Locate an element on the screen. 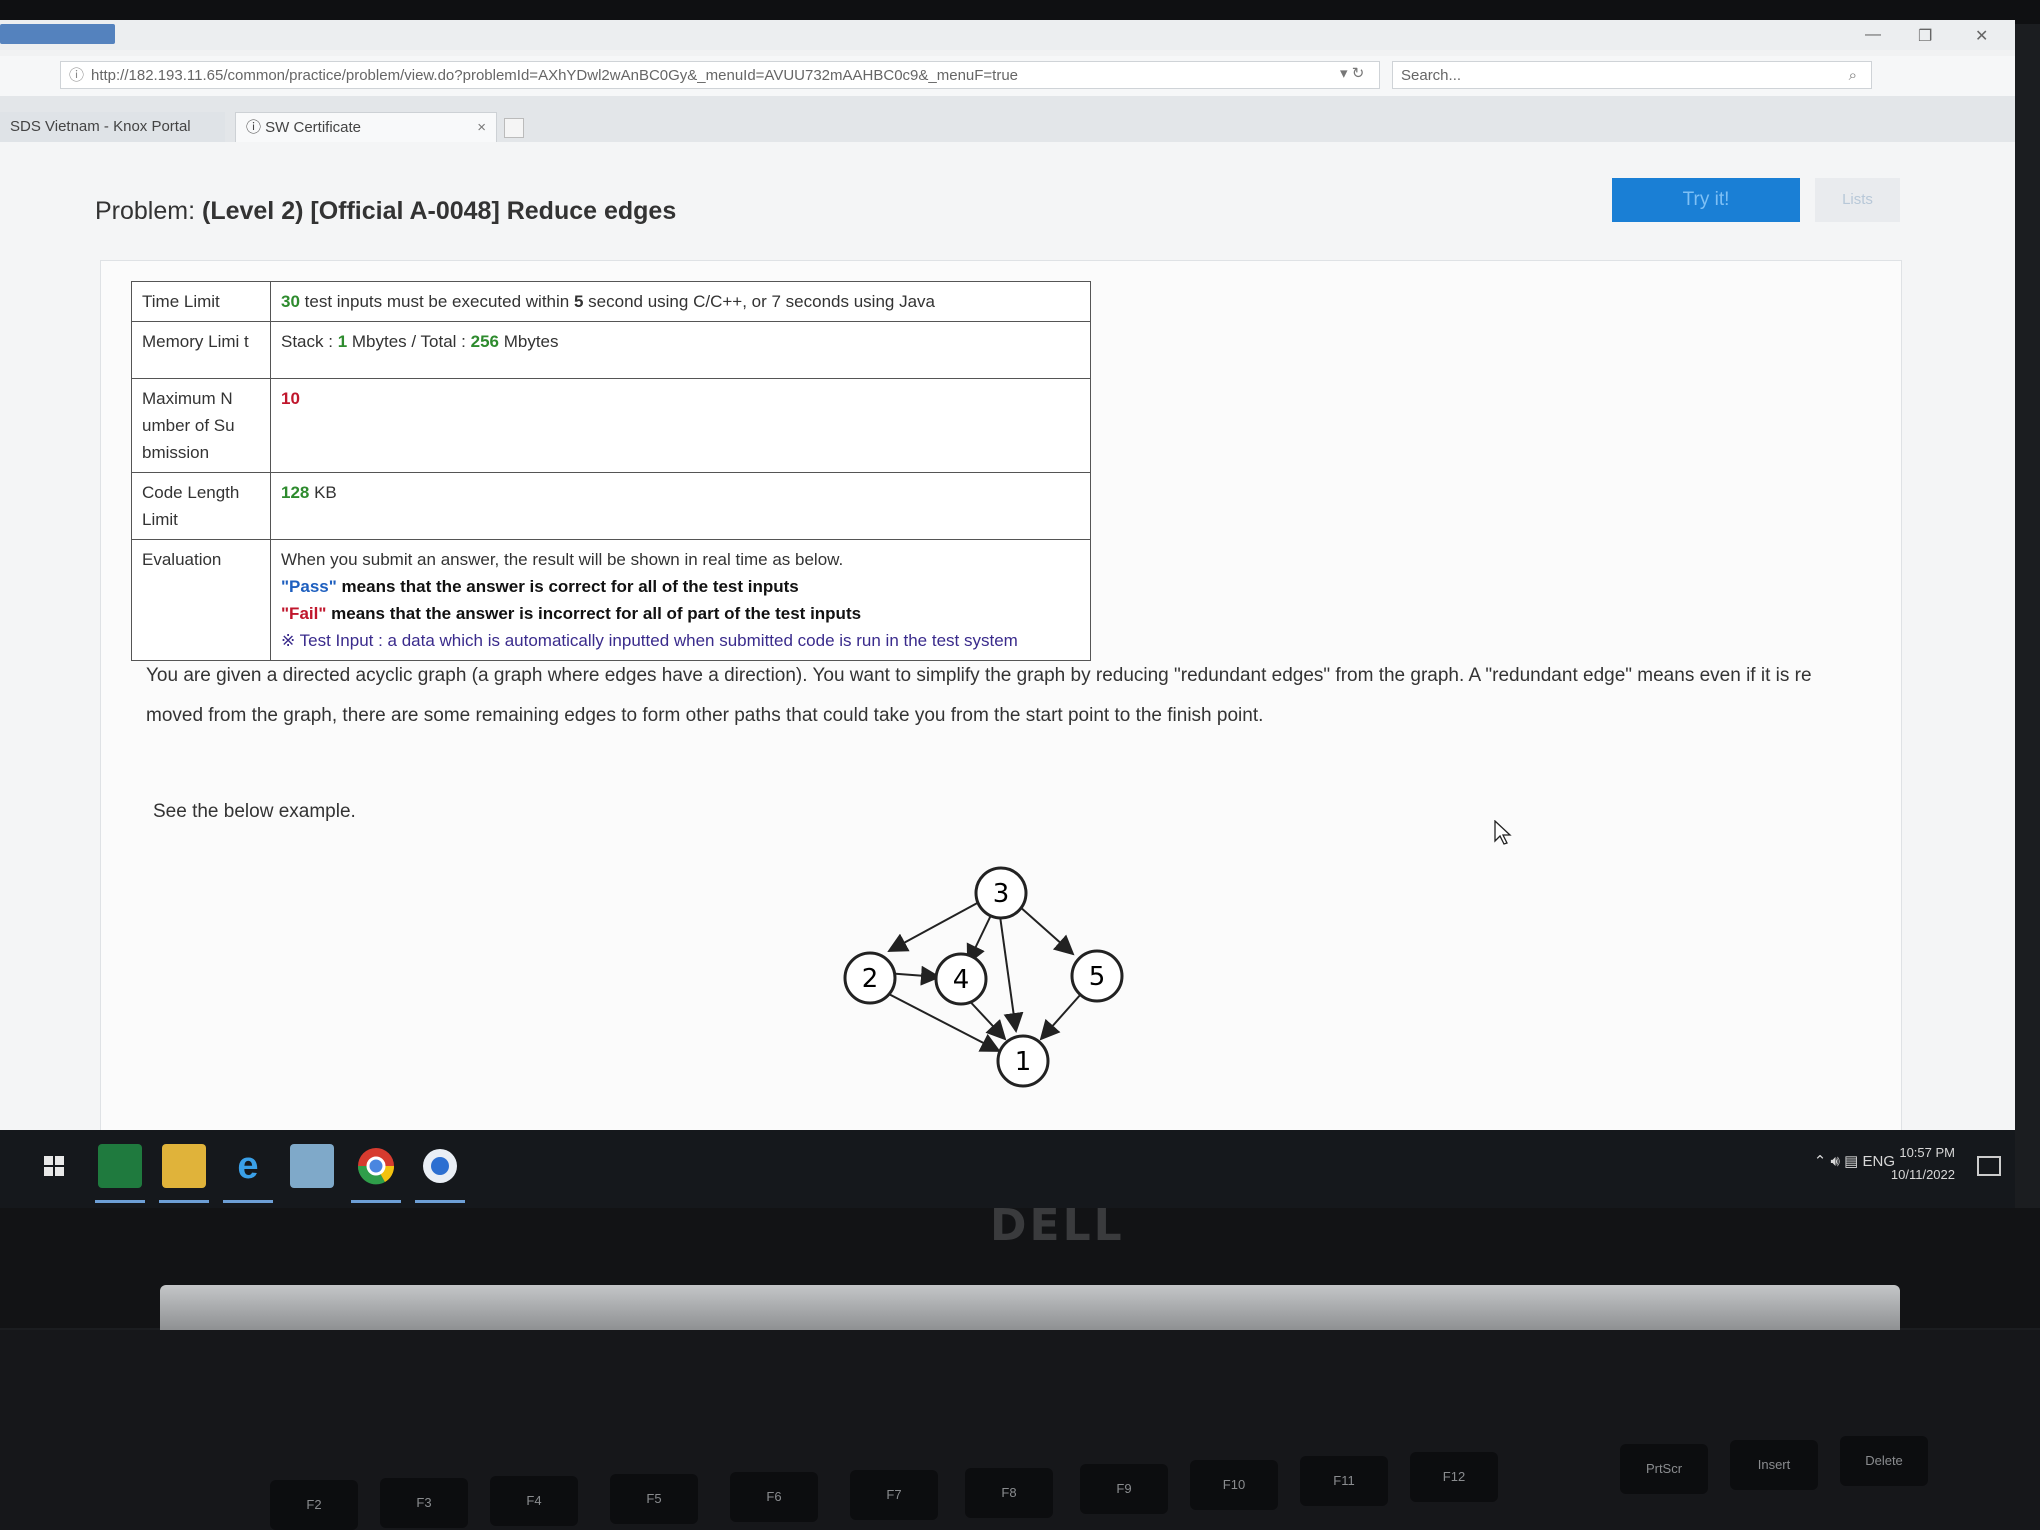 The height and width of the screenshot is (1530, 2040). tab-label: SDS Vietnam - Knox Portal is located at coordinates (100, 126).